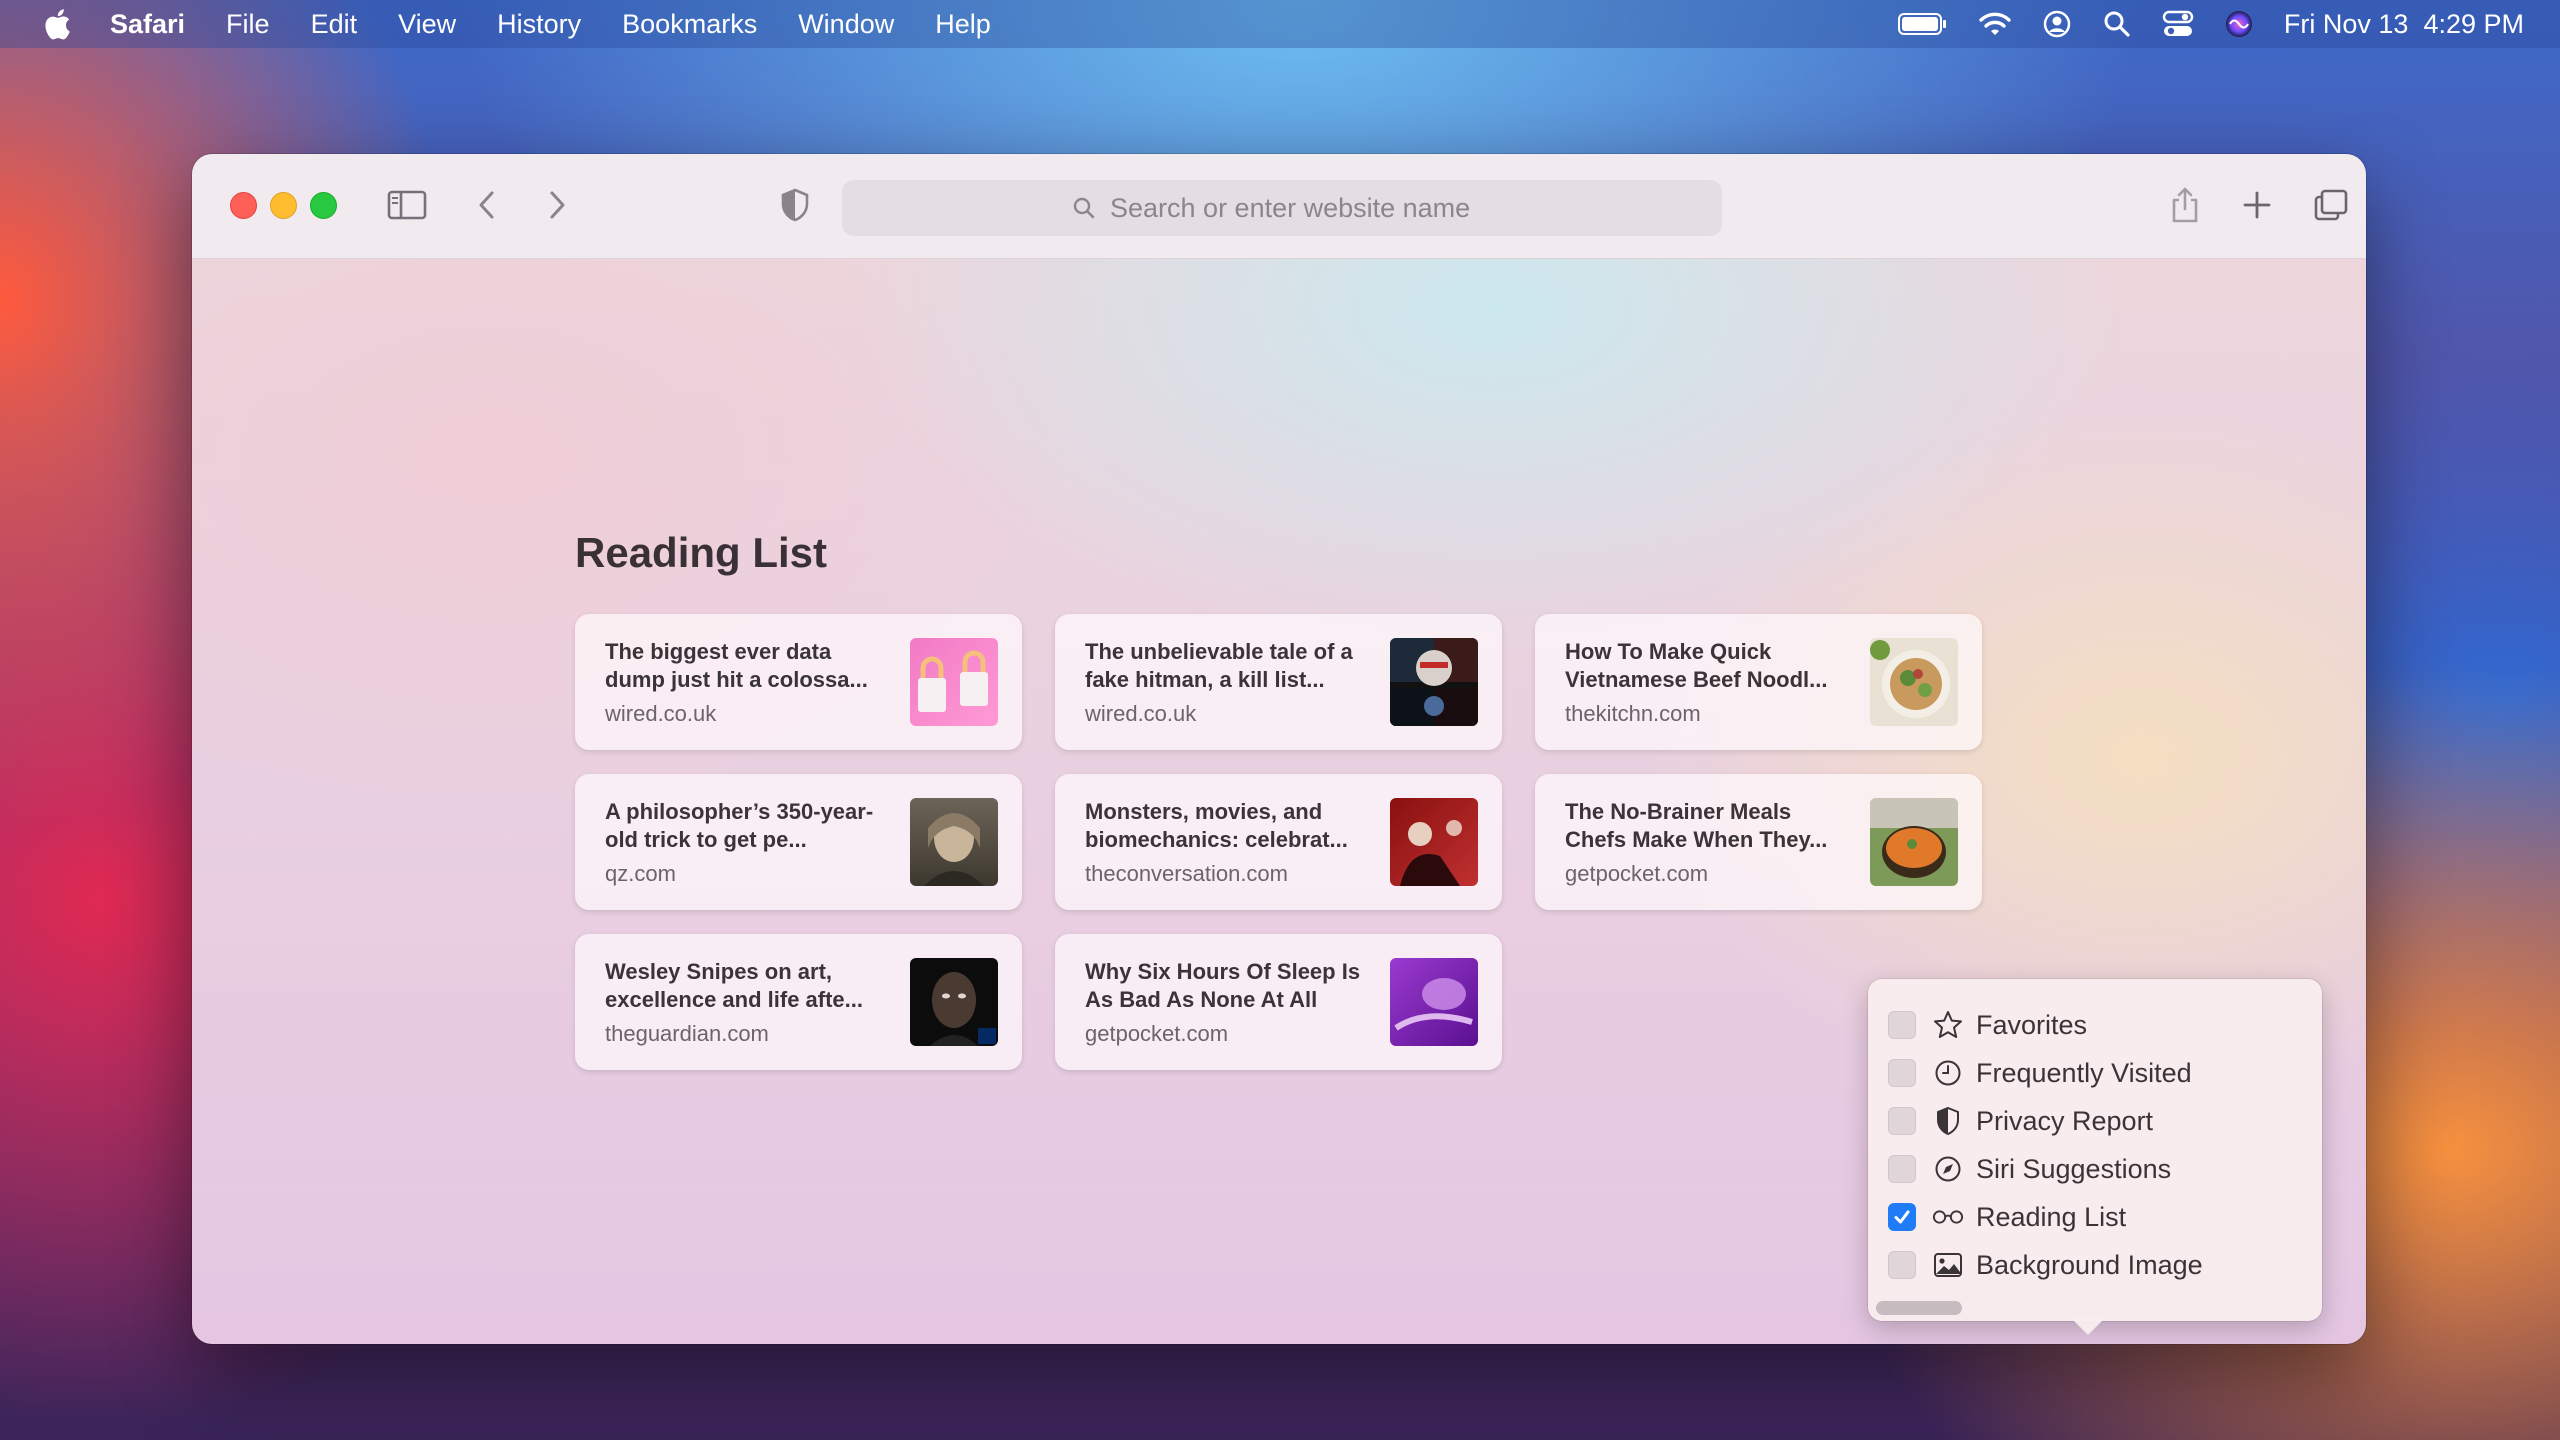 The width and height of the screenshot is (2560, 1440). I want to click on frequently-visited-label: Frequently Visited, so click(2084, 1072).